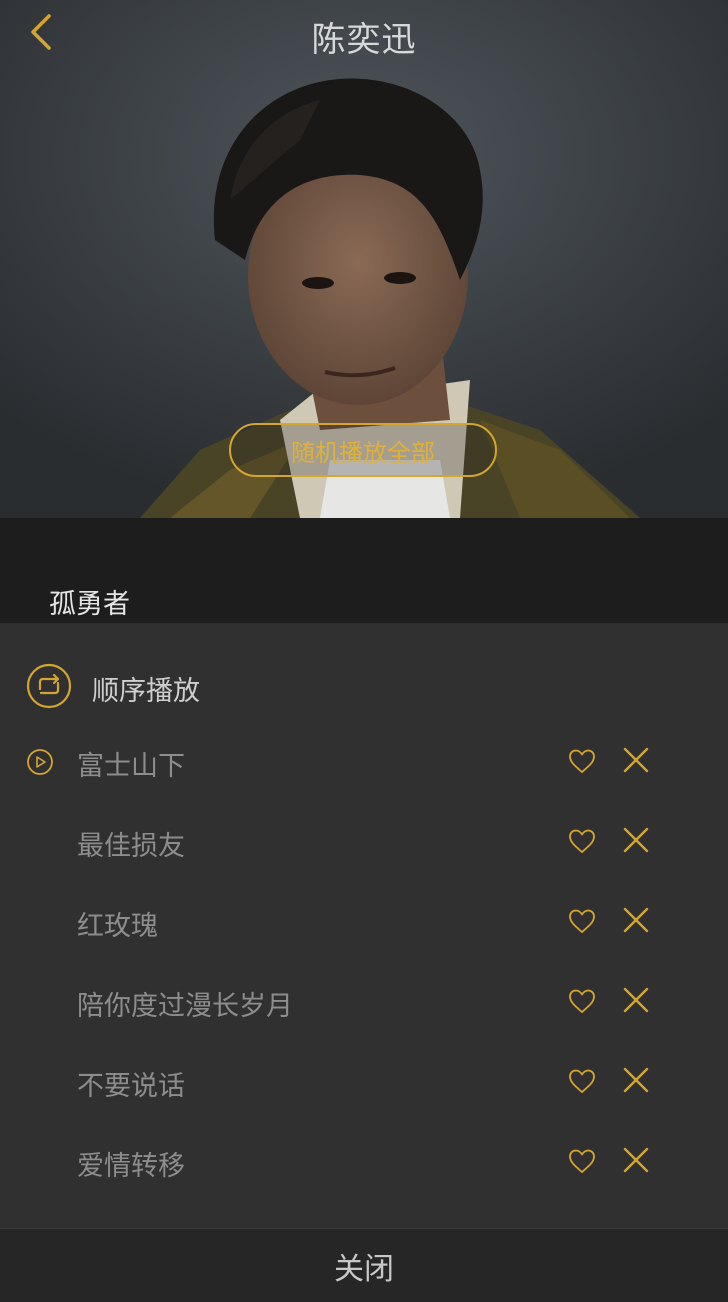 This screenshot has width=728, height=1302. Describe the element at coordinates (40, 762) in the screenshot. I see `now-playing-icon` at that location.